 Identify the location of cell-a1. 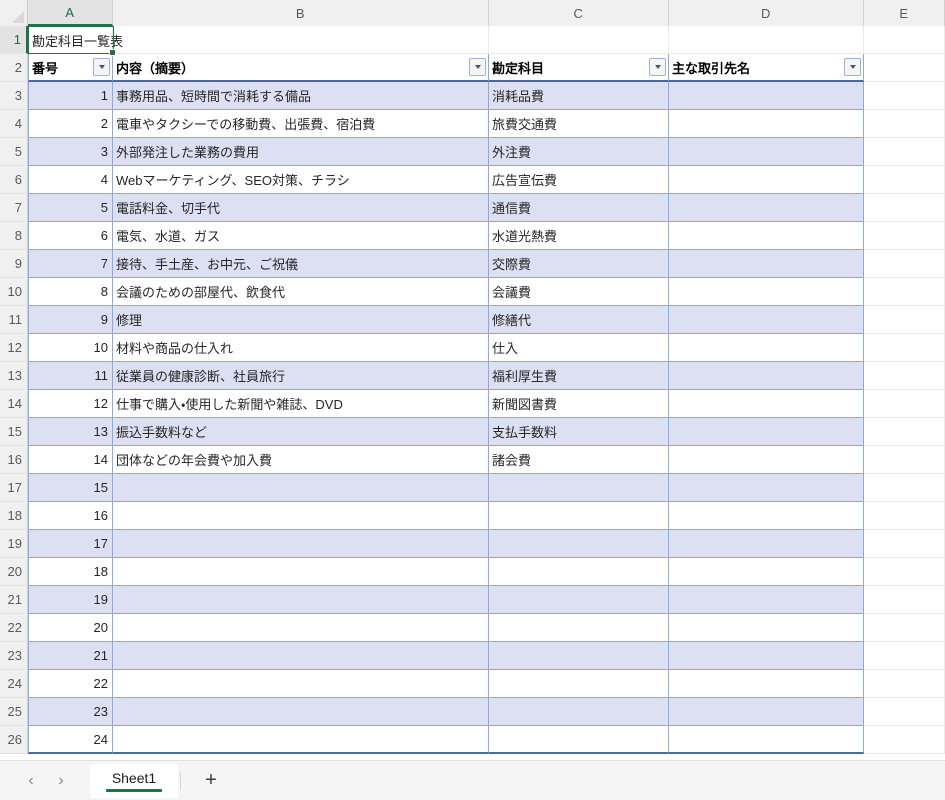
(70, 40).